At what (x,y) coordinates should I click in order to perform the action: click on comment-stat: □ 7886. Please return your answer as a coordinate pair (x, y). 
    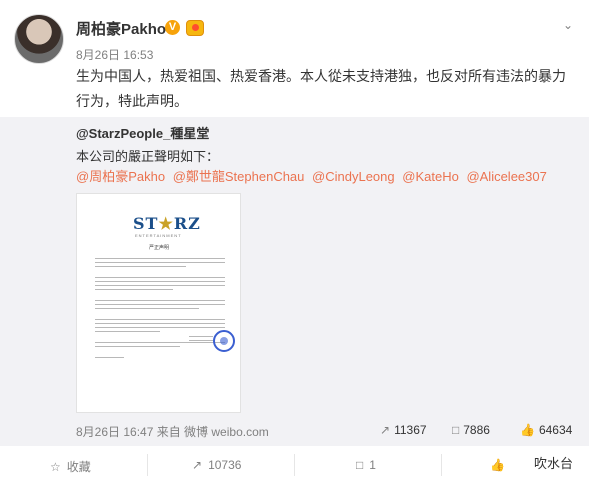
    Looking at the image, I should click on (471, 430).